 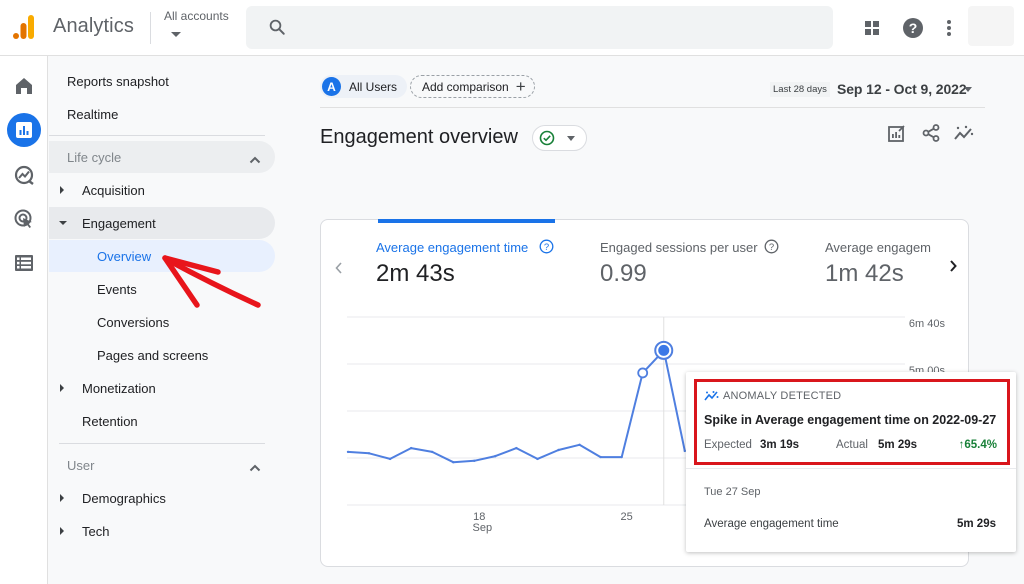 I want to click on page-title: Engagement overview, so click(x=419, y=137).